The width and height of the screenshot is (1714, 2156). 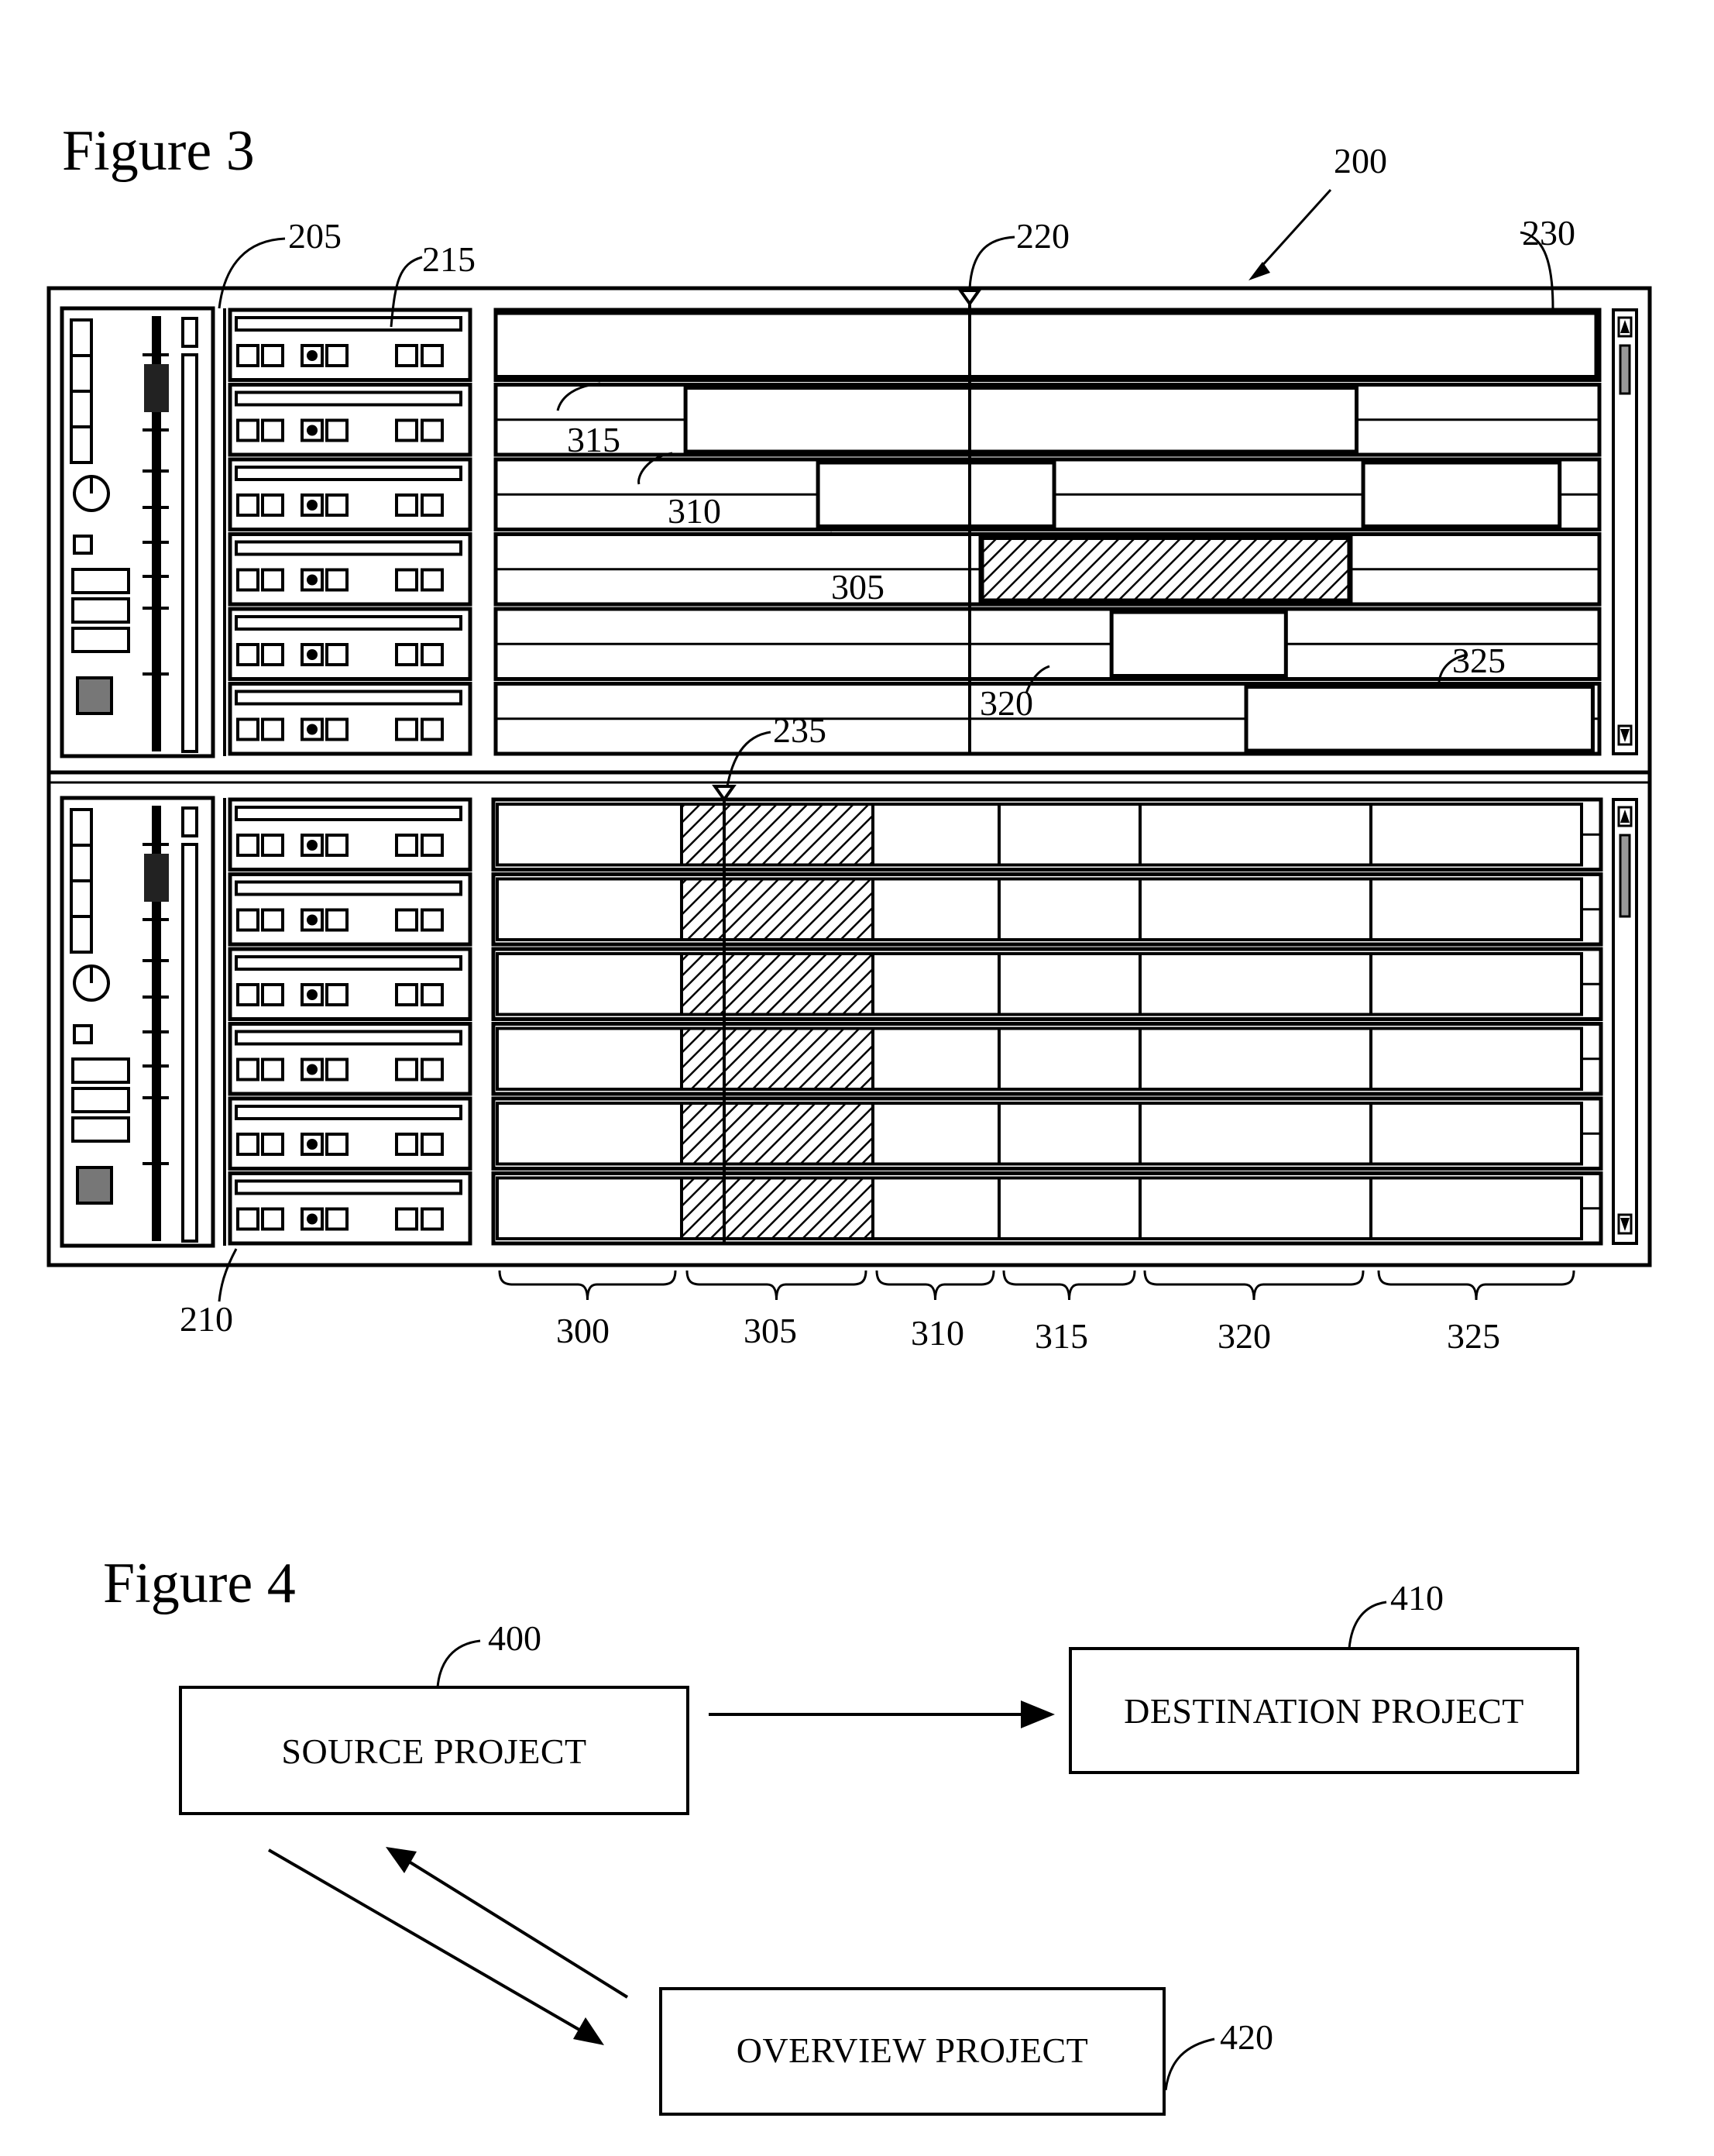 I want to click on clip-300-a, so click(x=1046, y=345).